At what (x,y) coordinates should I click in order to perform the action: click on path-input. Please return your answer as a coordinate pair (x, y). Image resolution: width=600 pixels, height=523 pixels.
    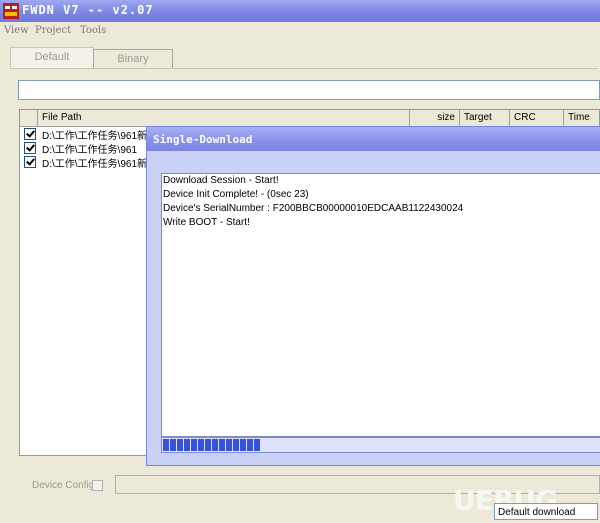
    Looking at the image, I should click on (309, 90).